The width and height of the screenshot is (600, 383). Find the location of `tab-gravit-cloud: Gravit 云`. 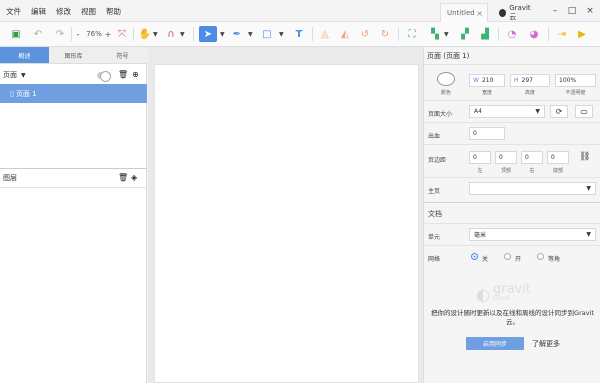

tab-gravit-cloud: Gravit 云 is located at coordinates (518, 12).